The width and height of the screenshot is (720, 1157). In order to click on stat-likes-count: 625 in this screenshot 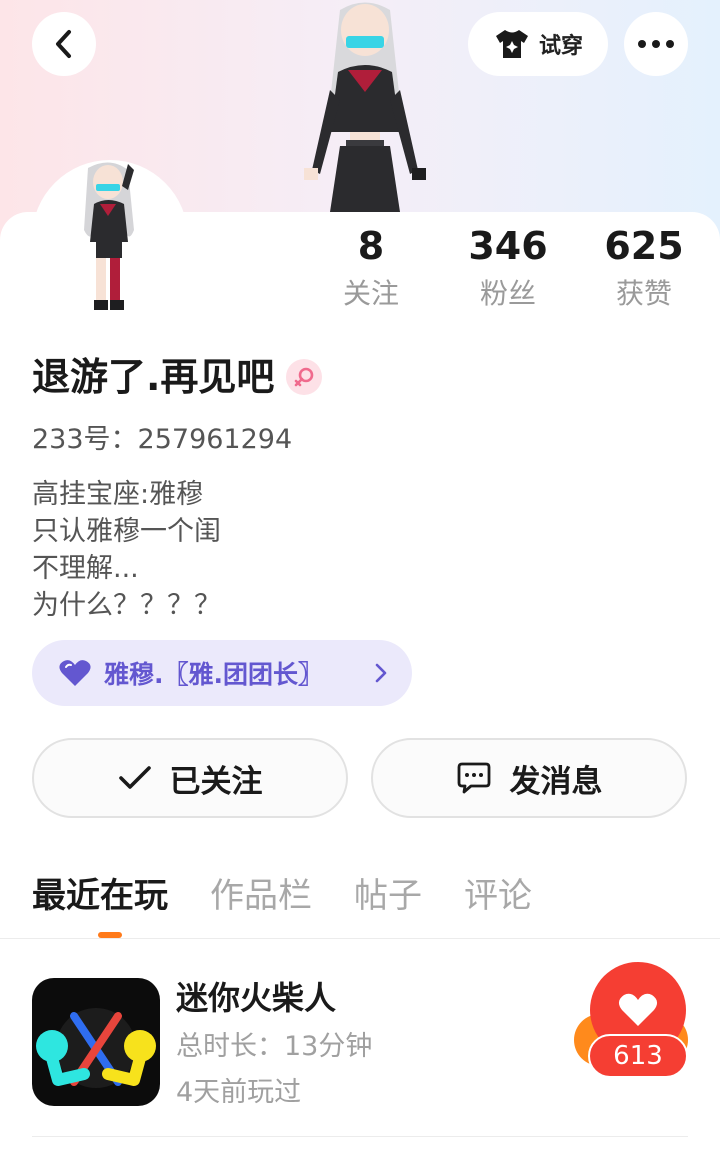, I will do `click(644, 246)`.